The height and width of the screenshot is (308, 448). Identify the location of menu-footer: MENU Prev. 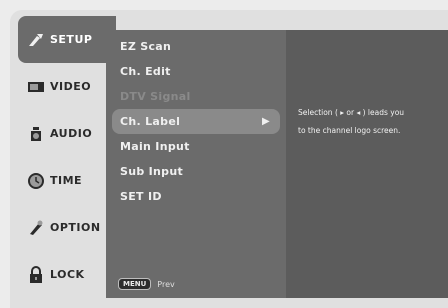
(146, 284).